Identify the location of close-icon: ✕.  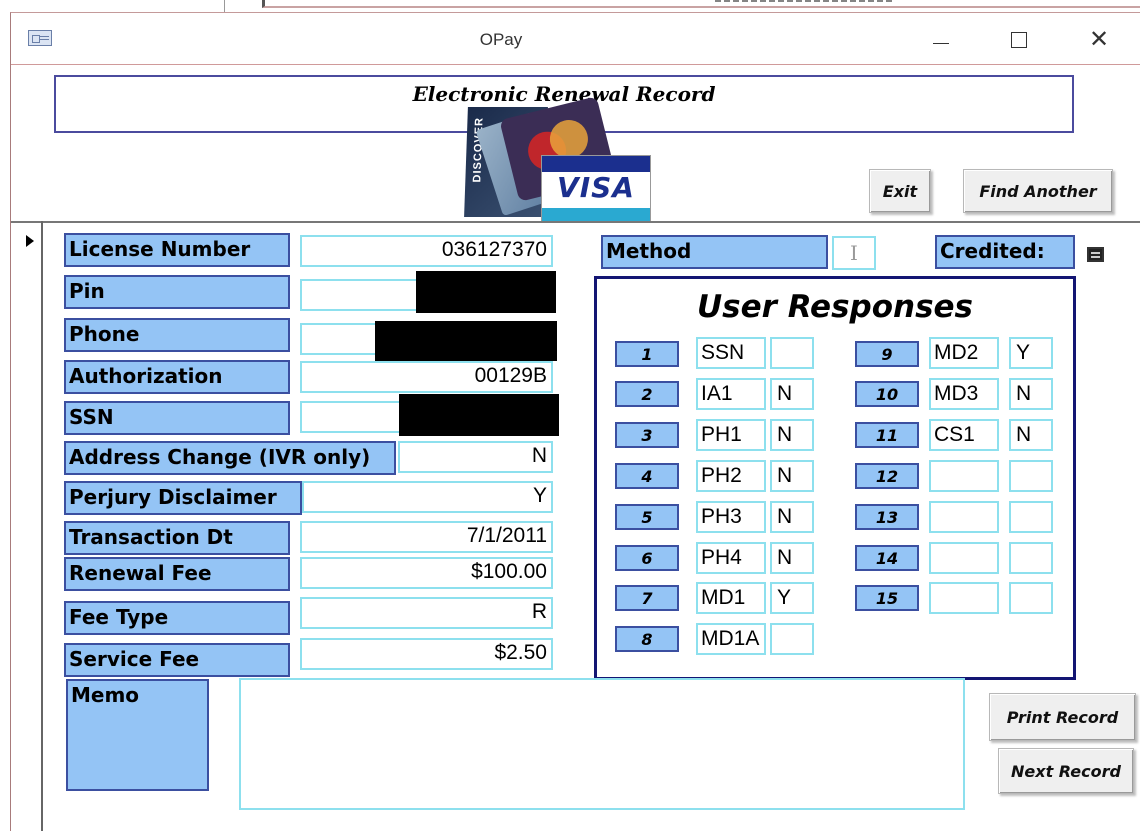
(1099, 39).